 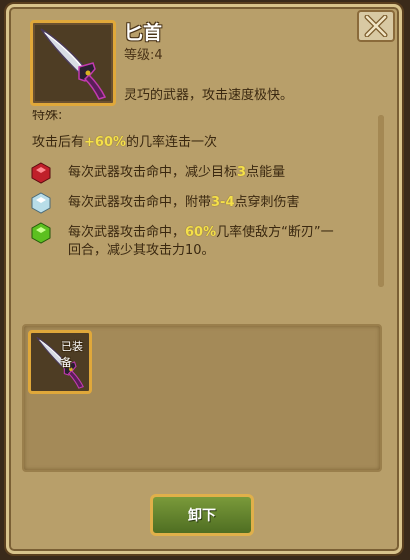 I want to click on item-description: 灵巧的武器，攻击速度极快。, so click(x=209, y=95).